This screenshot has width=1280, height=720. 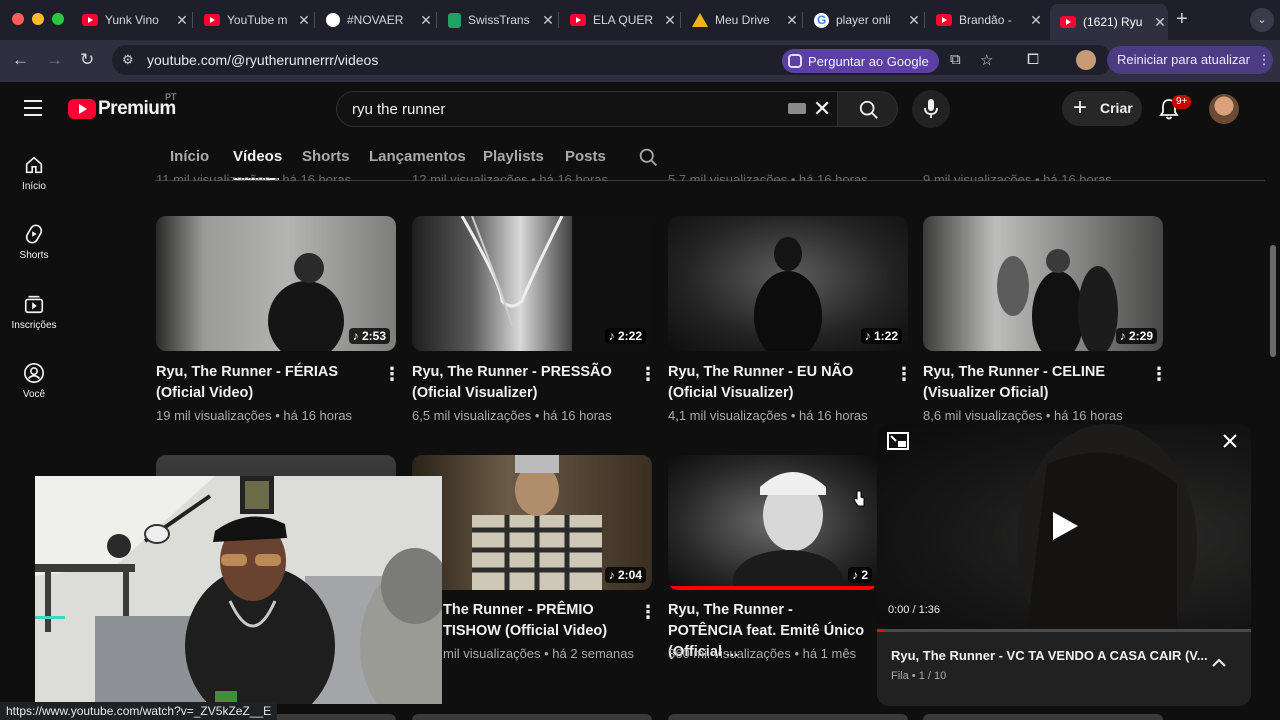 What do you see at coordinates (497, 20) in the screenshot?
I see `browser-tab: SwissTrans ✕` at bounding box center [497, 20].